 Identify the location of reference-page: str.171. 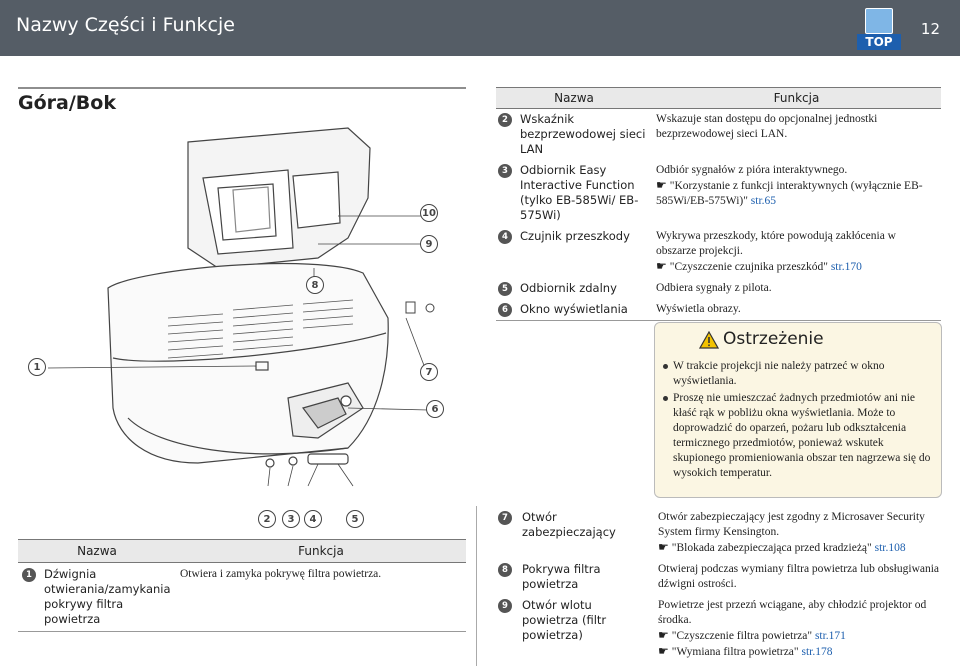
(830, 636).